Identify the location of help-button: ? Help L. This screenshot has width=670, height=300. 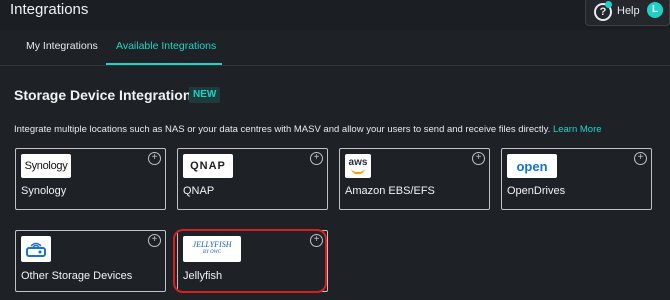
(627, 13).